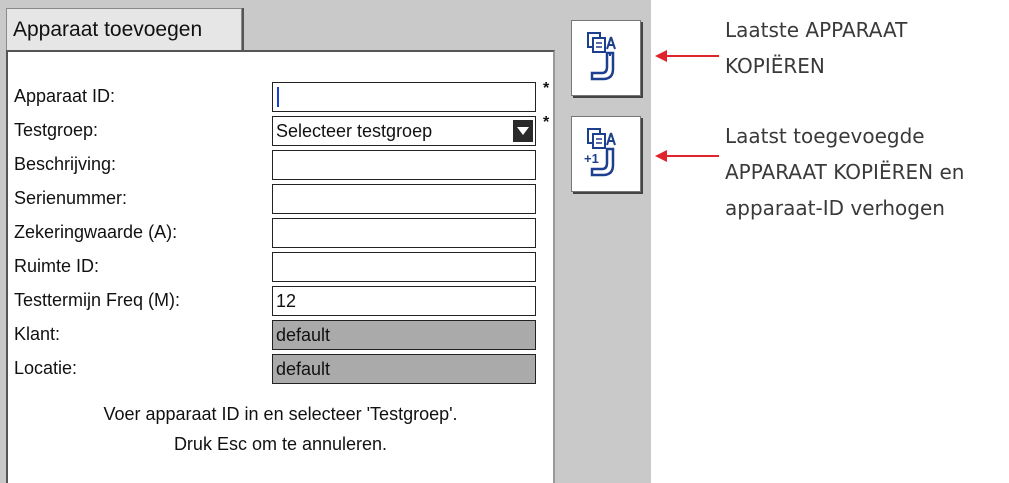 The image size is (1009, 483). What do you see at coordinates (57, 266) in the screenshot?
I see `room-id-label: Ruimte ID:` at bounding box center [57, 266].